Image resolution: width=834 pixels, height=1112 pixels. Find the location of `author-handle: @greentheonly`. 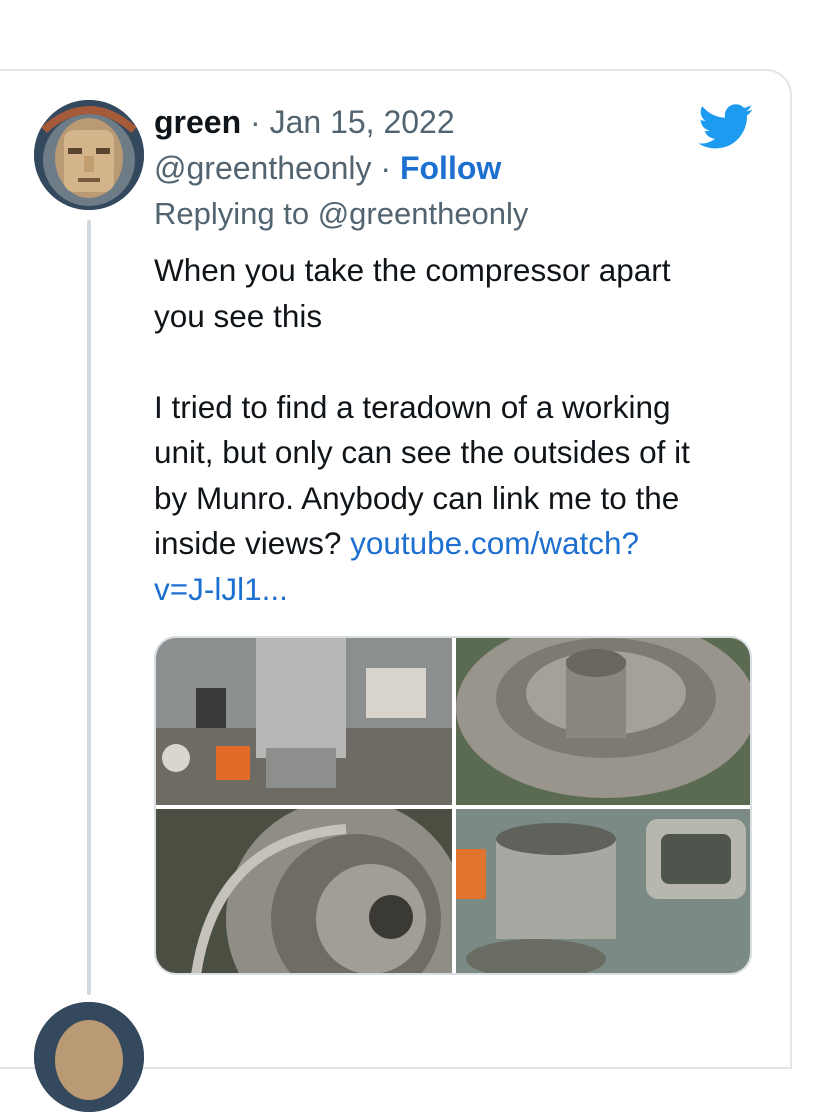

author-handle: @greentheonly is located at coordinates (263, 168).